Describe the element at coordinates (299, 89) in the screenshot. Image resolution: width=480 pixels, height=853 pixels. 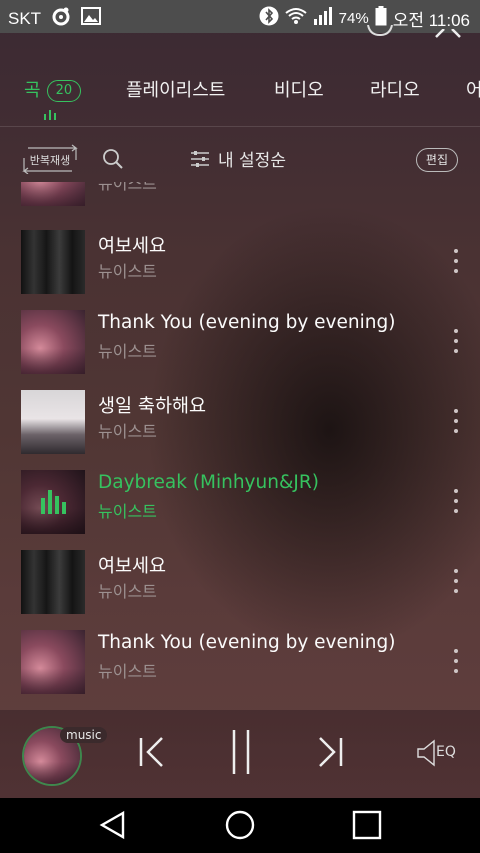
I see `tab-videos: 비디오` at that location.